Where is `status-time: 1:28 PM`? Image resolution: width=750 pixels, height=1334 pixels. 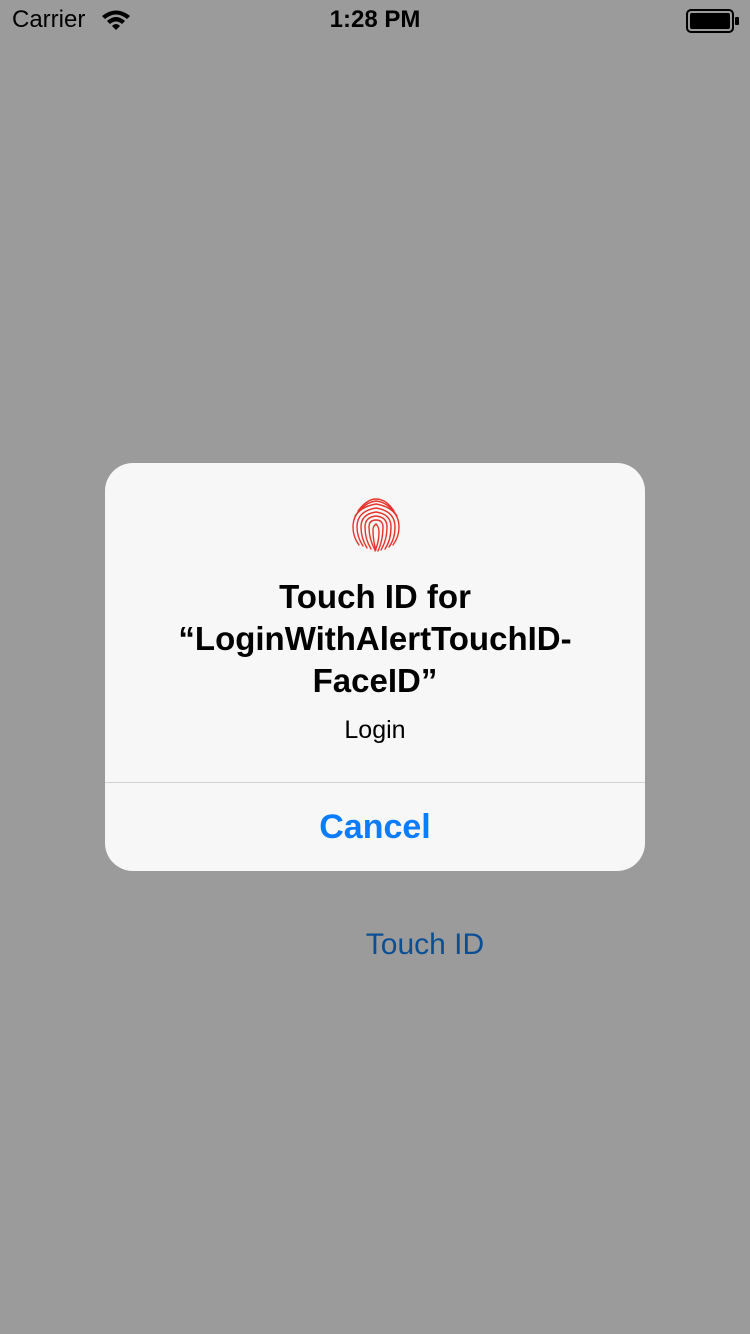
status-time: 1:28 PM is located at coordinates (375, 19).